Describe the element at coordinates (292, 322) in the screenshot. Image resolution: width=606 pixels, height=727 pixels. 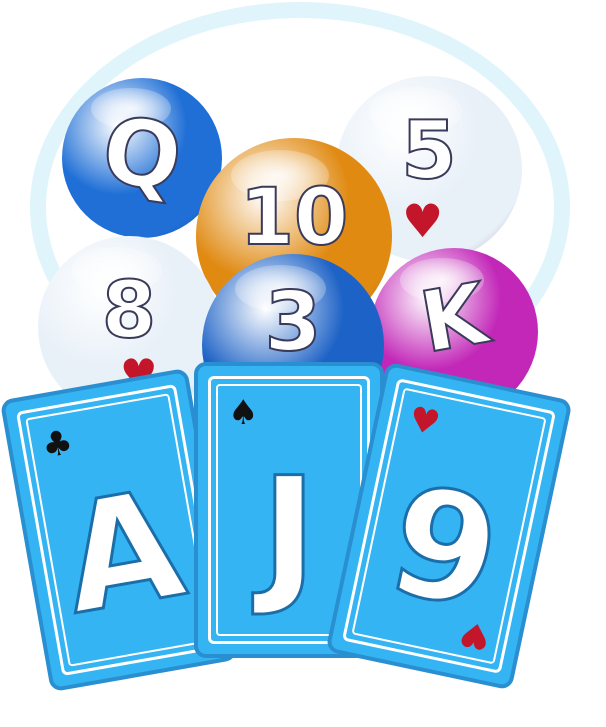
I see `ball-rank: 3` at that location.